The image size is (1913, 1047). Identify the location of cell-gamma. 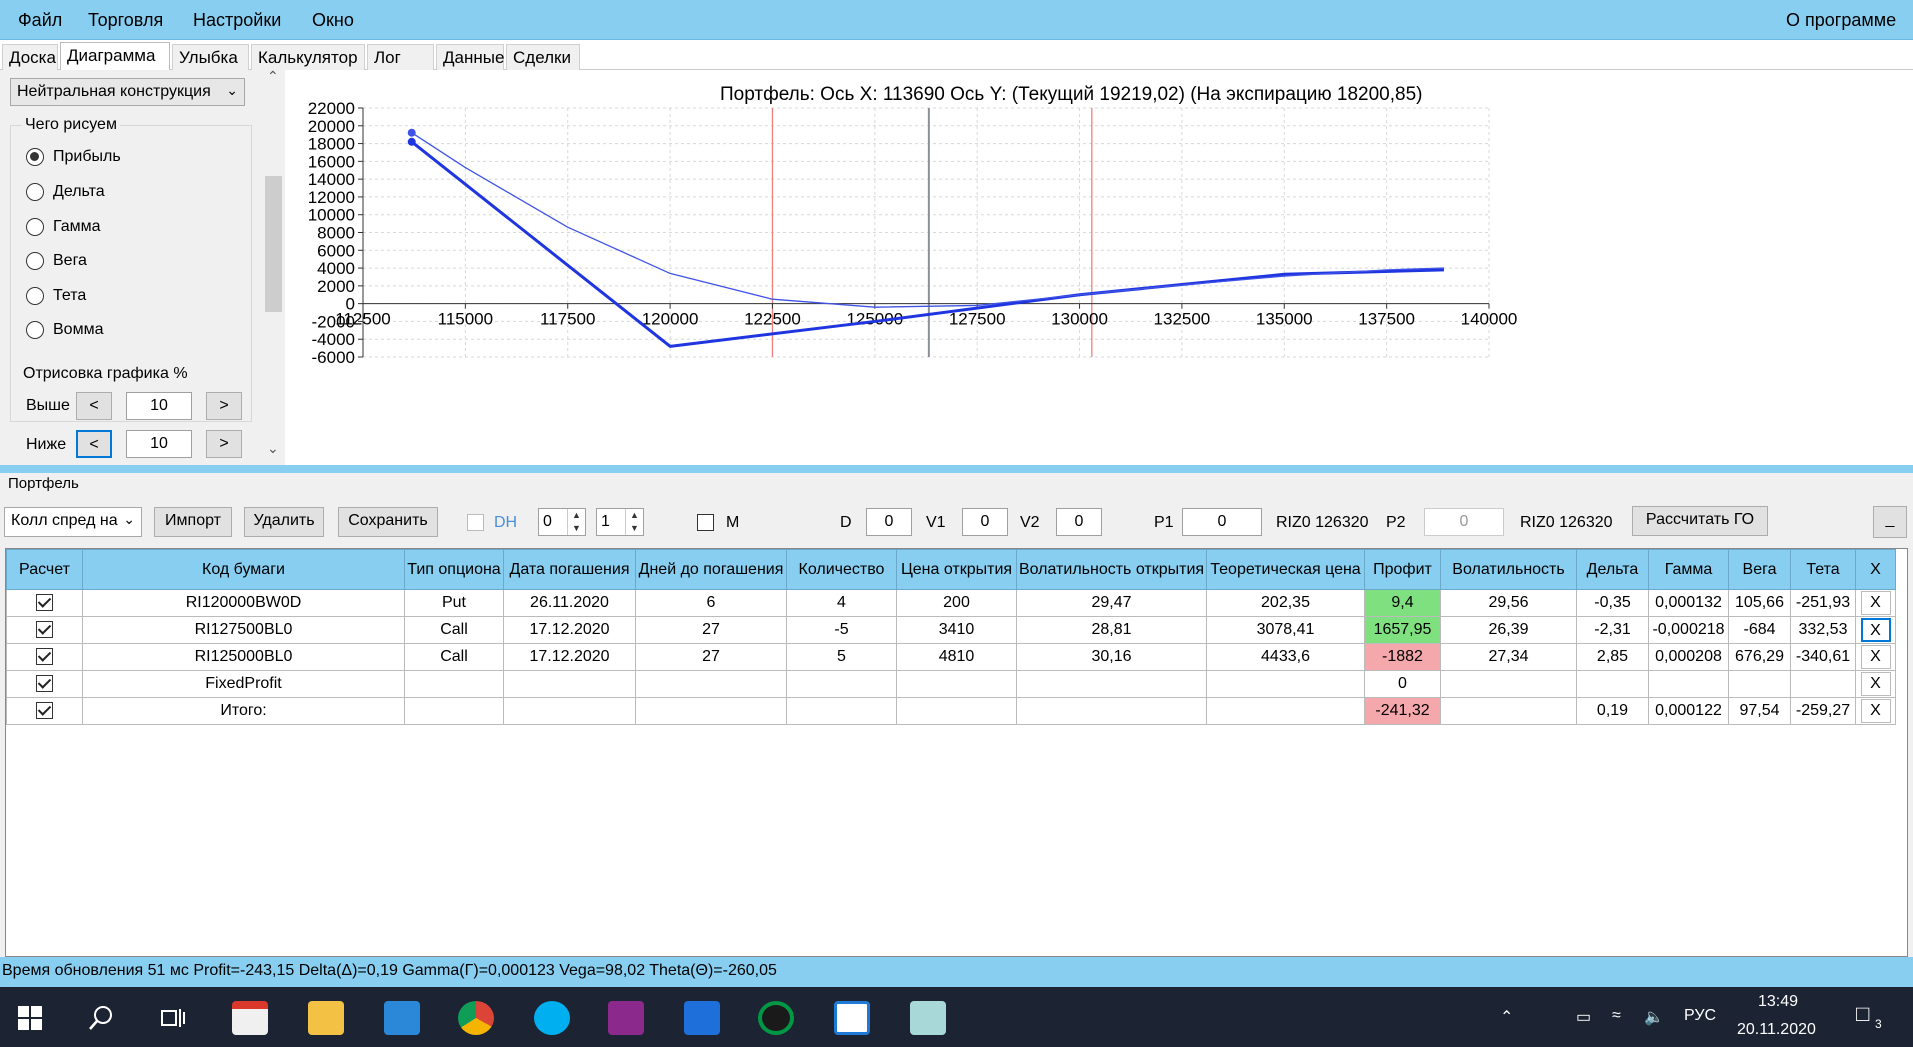
(1688, 684).